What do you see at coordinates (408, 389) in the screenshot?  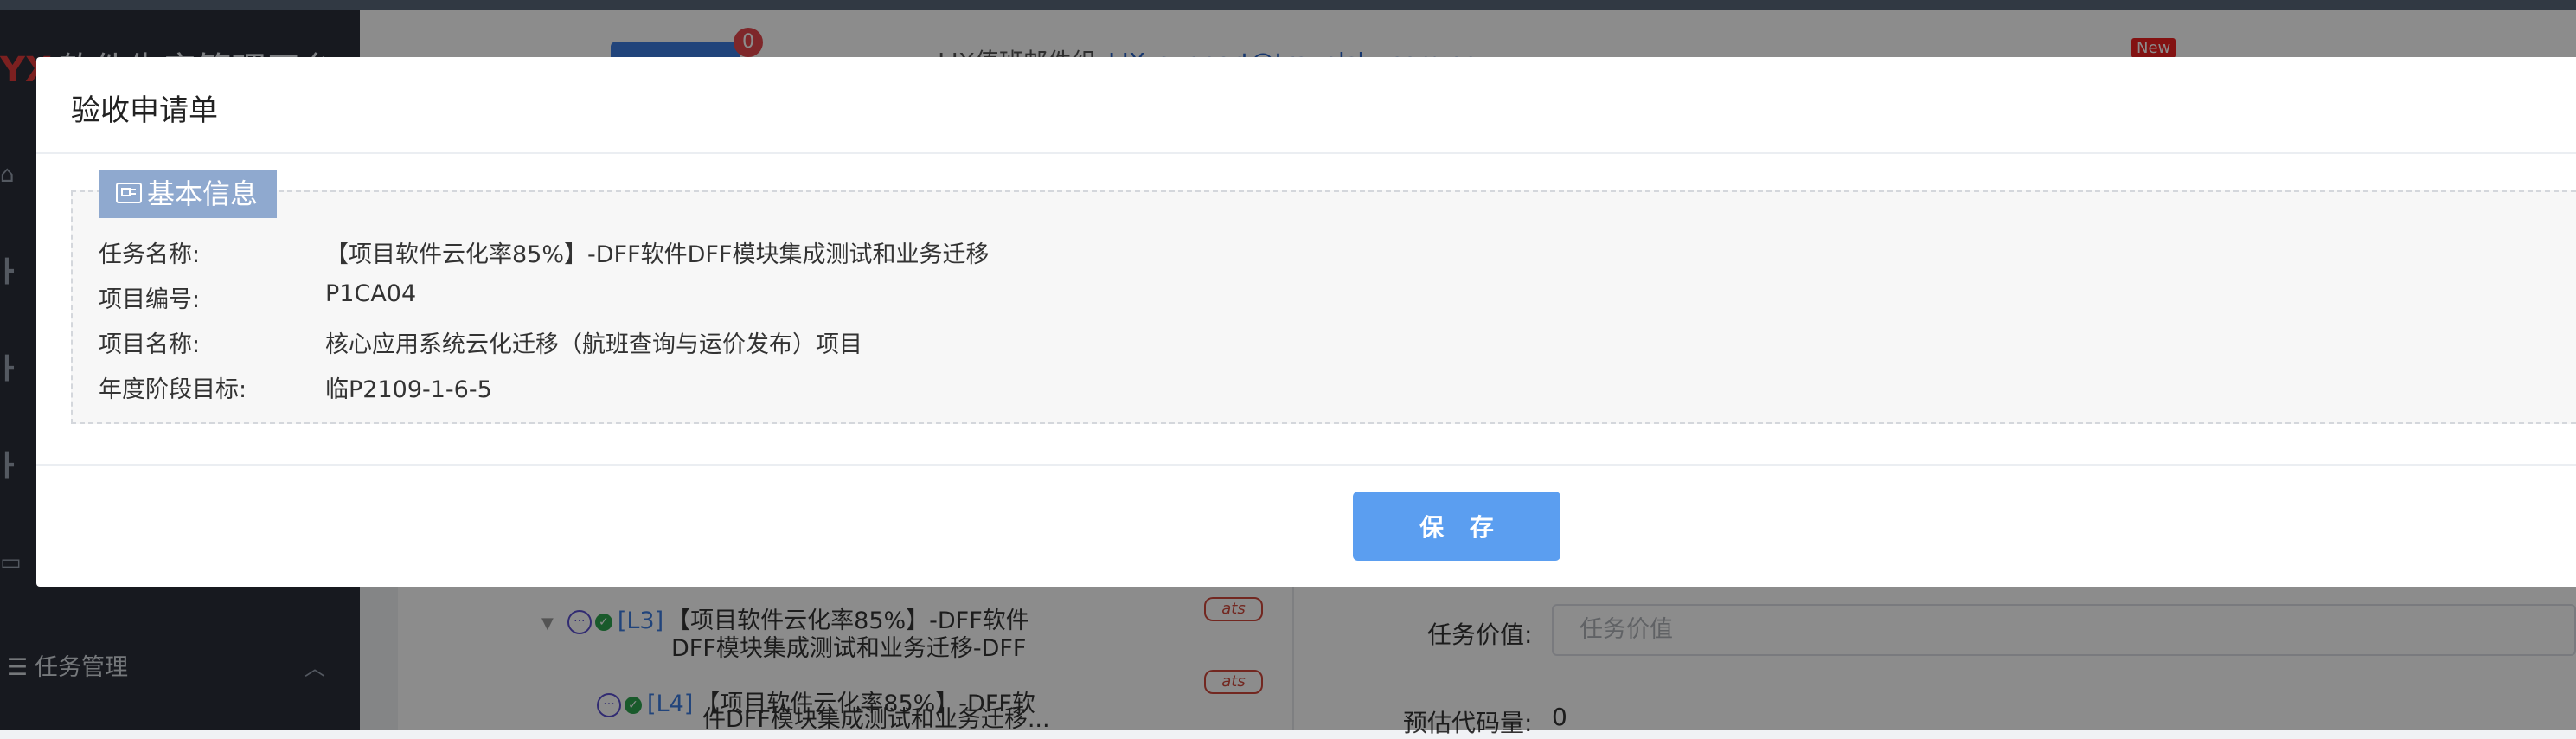 I see `annual-goal-value: 临P2109-1-6-5` at bounding box center [408, 389].